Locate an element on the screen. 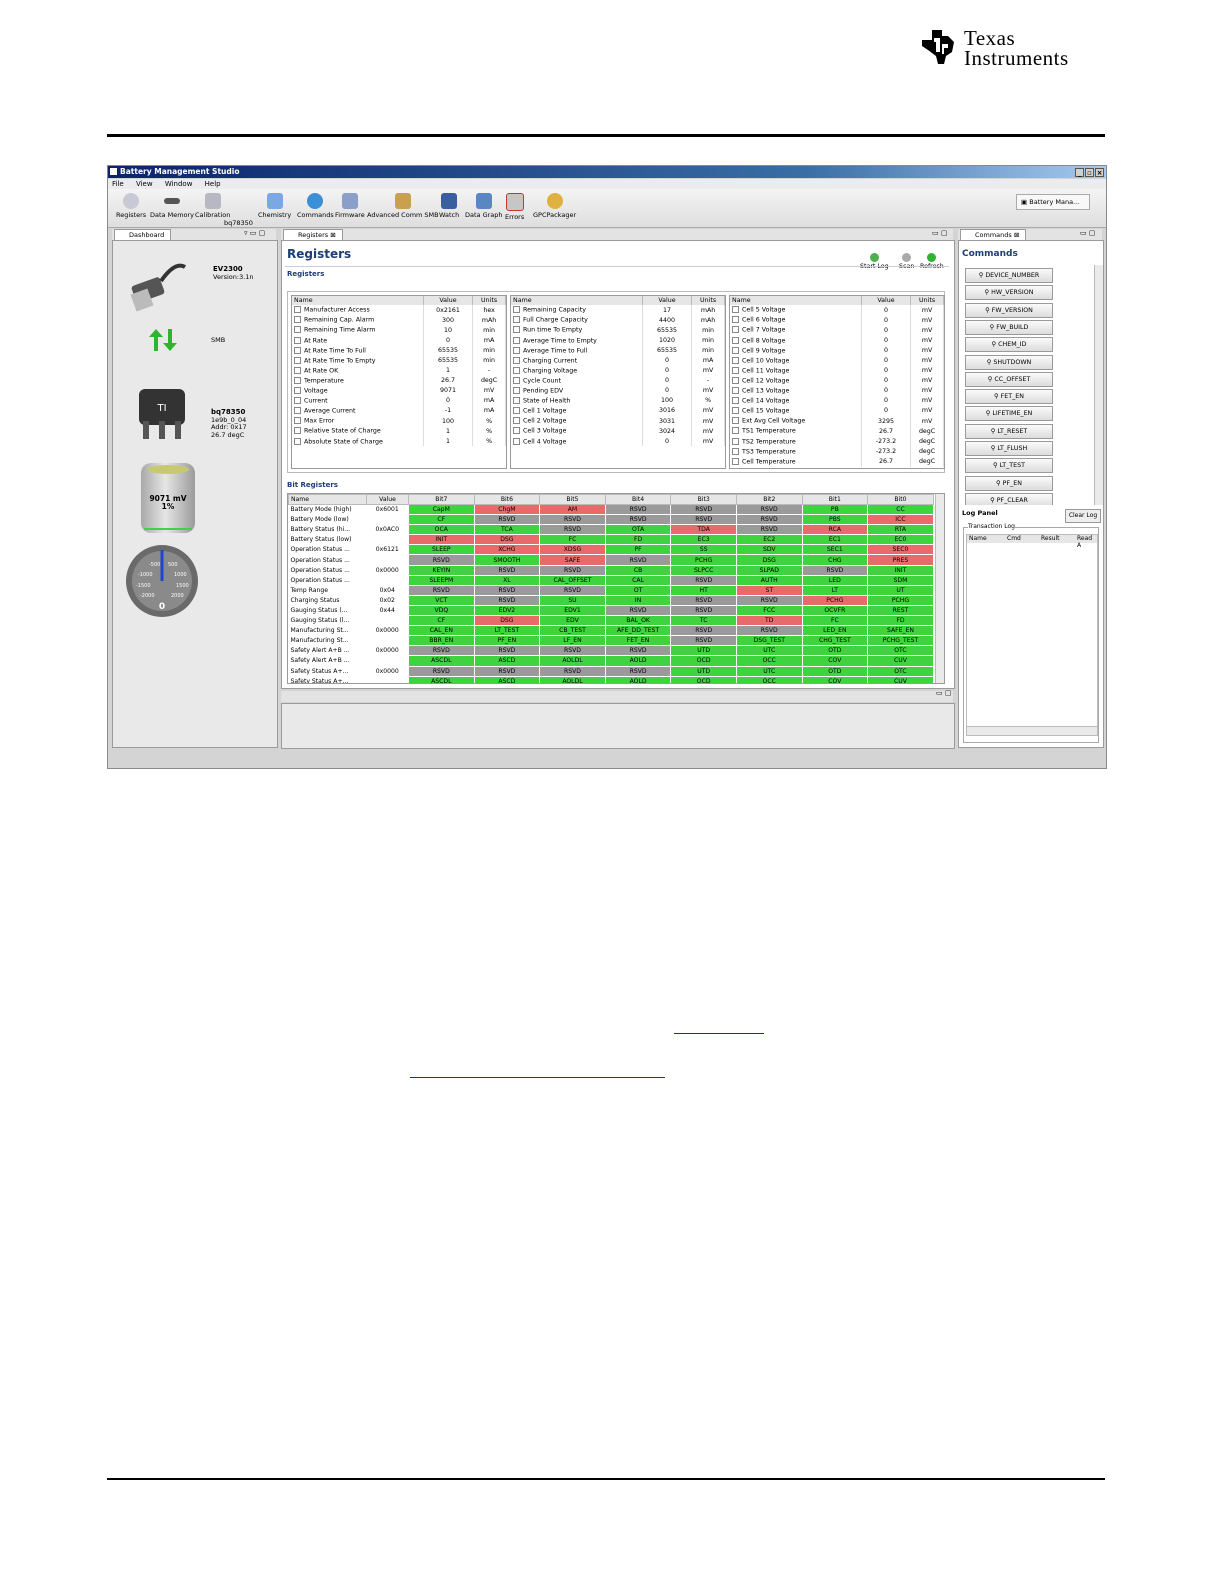 This screenshot has width=1224, height=1584. register-row: Cycle Count 0- is located at coordinates (618, 380).